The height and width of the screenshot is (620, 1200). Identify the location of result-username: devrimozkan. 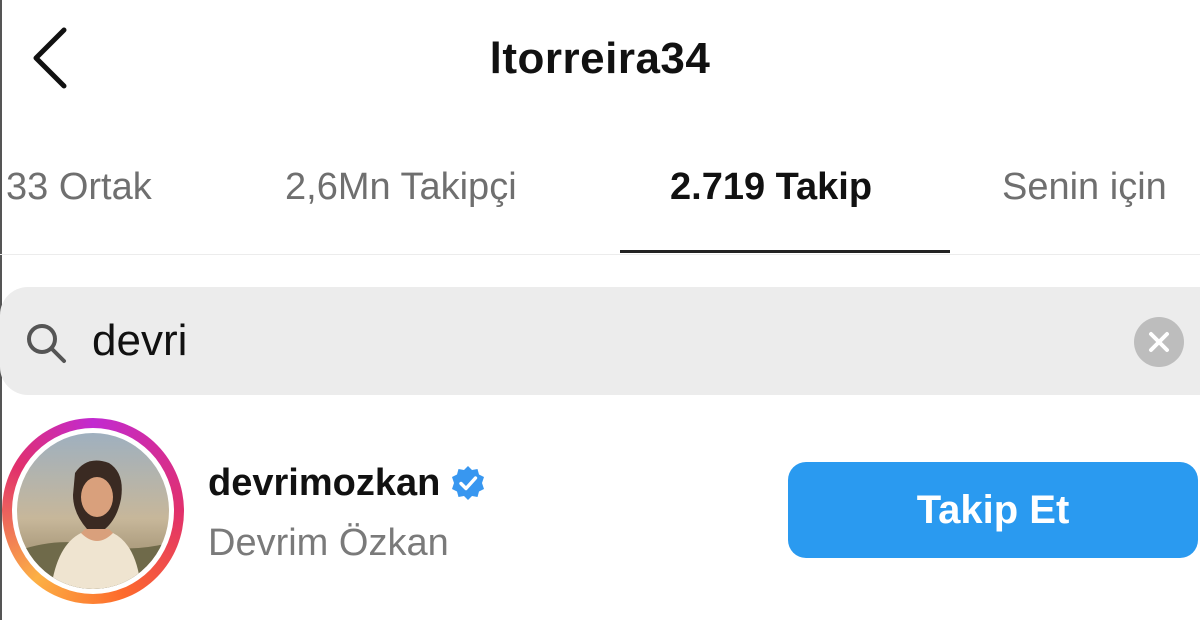
(324, 483).